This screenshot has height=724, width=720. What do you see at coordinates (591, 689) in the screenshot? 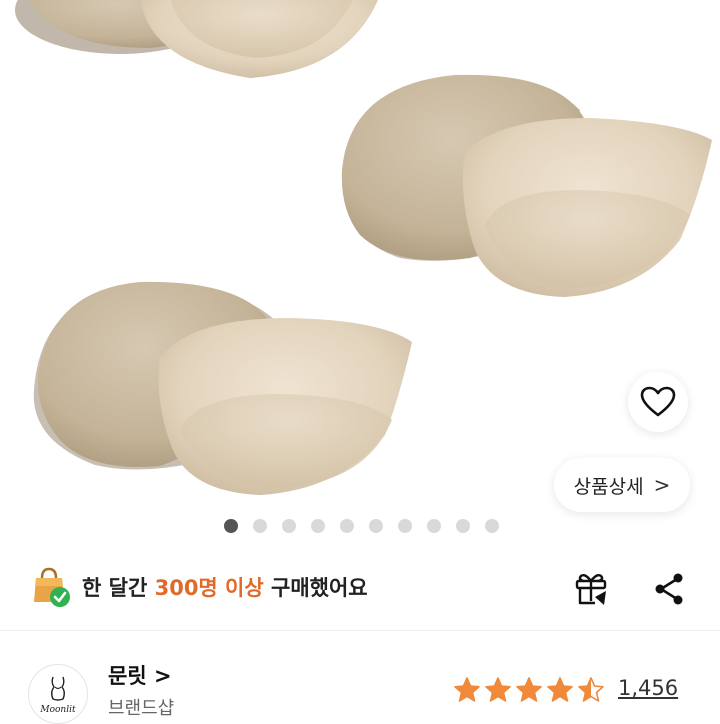
I see `star-half-icon` at bounding box center [591, 689].